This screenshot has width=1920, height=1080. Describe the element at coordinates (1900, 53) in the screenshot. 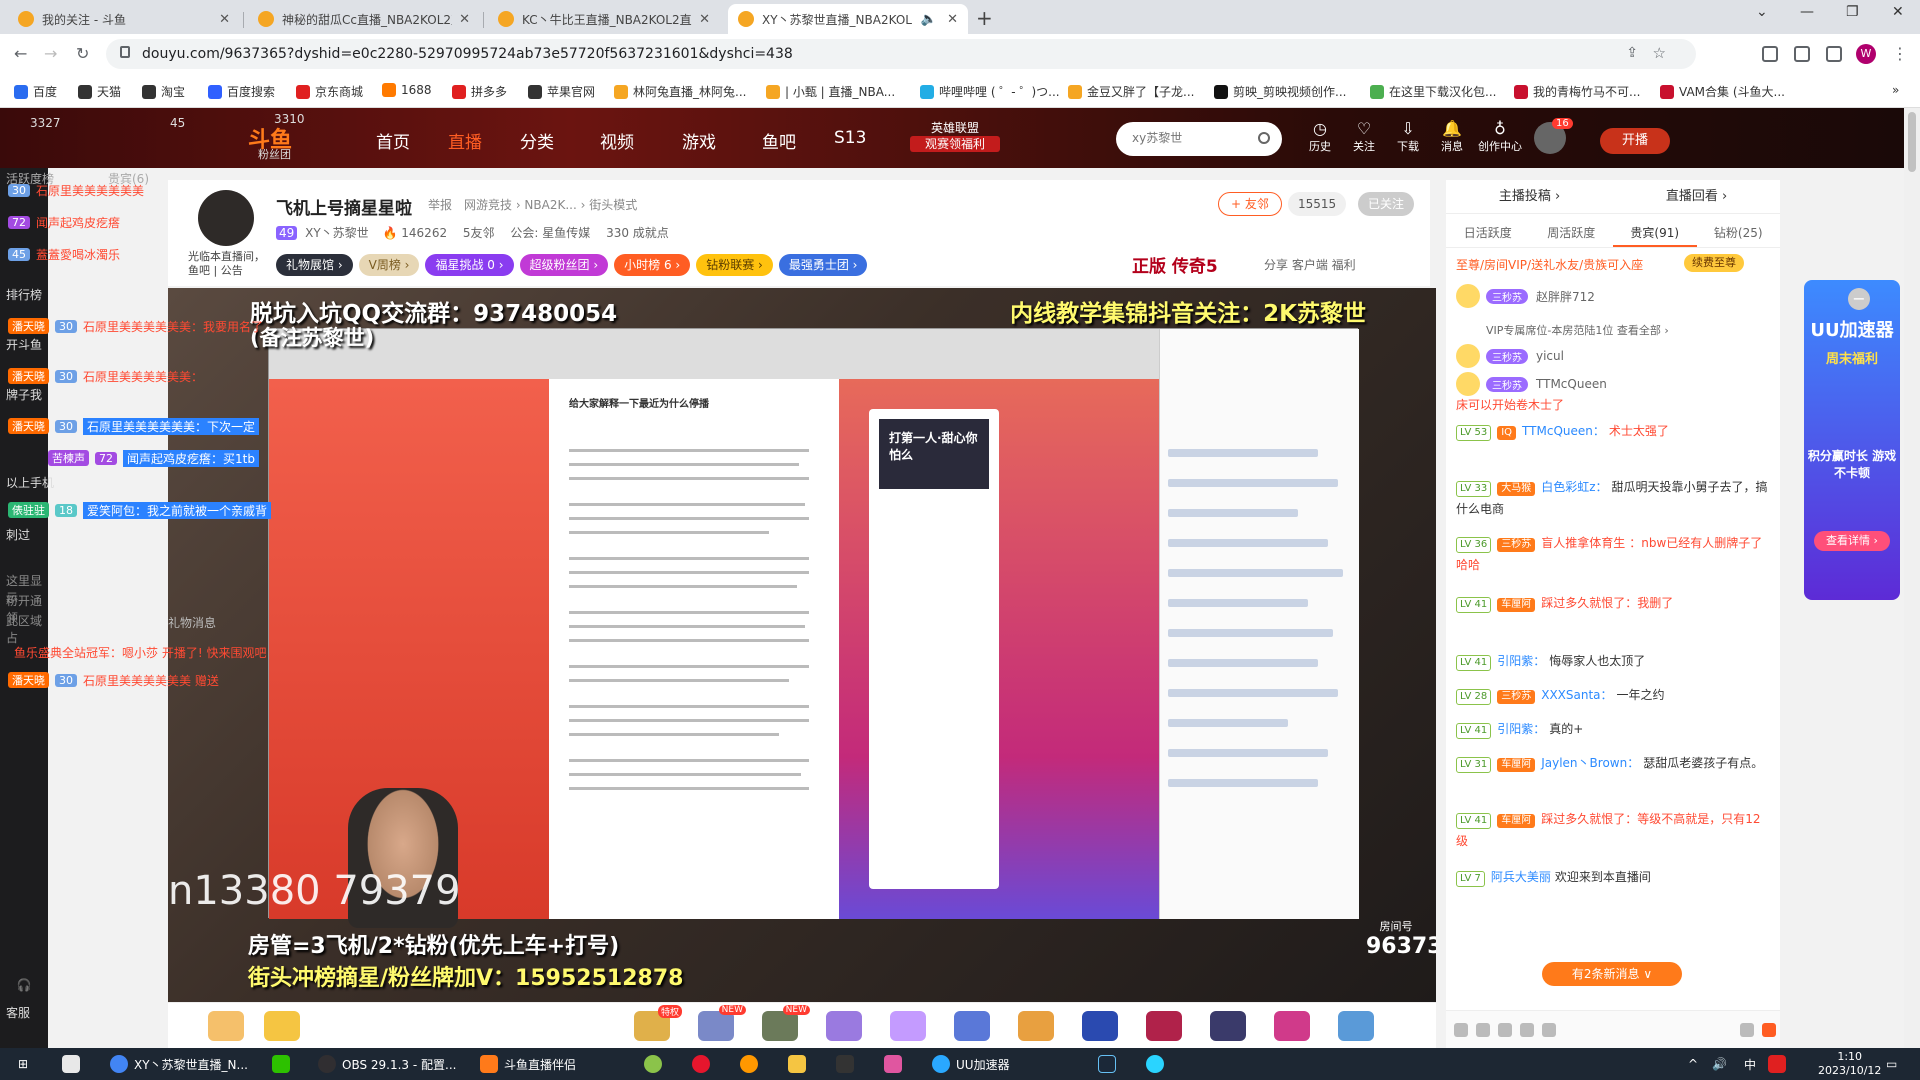

I see `menu-kebab-icon: ⋮` at that location.